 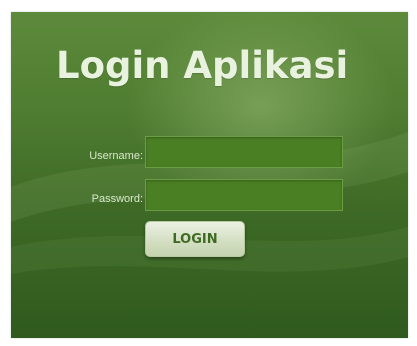 What do you see at coordinates (244, 195) in the screenshot?
I see `password-field` at bounding box center [244, 195].